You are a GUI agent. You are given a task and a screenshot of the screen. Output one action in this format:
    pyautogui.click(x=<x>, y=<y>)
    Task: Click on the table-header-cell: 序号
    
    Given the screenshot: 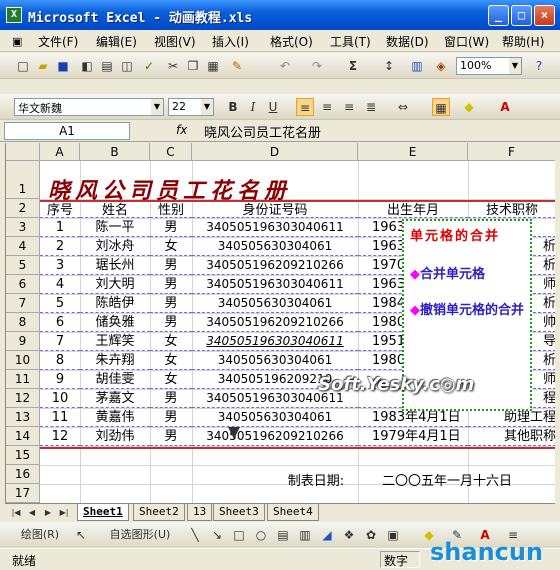 What is the action you would take?
    pyautogui.click(x=60, y=209)
    